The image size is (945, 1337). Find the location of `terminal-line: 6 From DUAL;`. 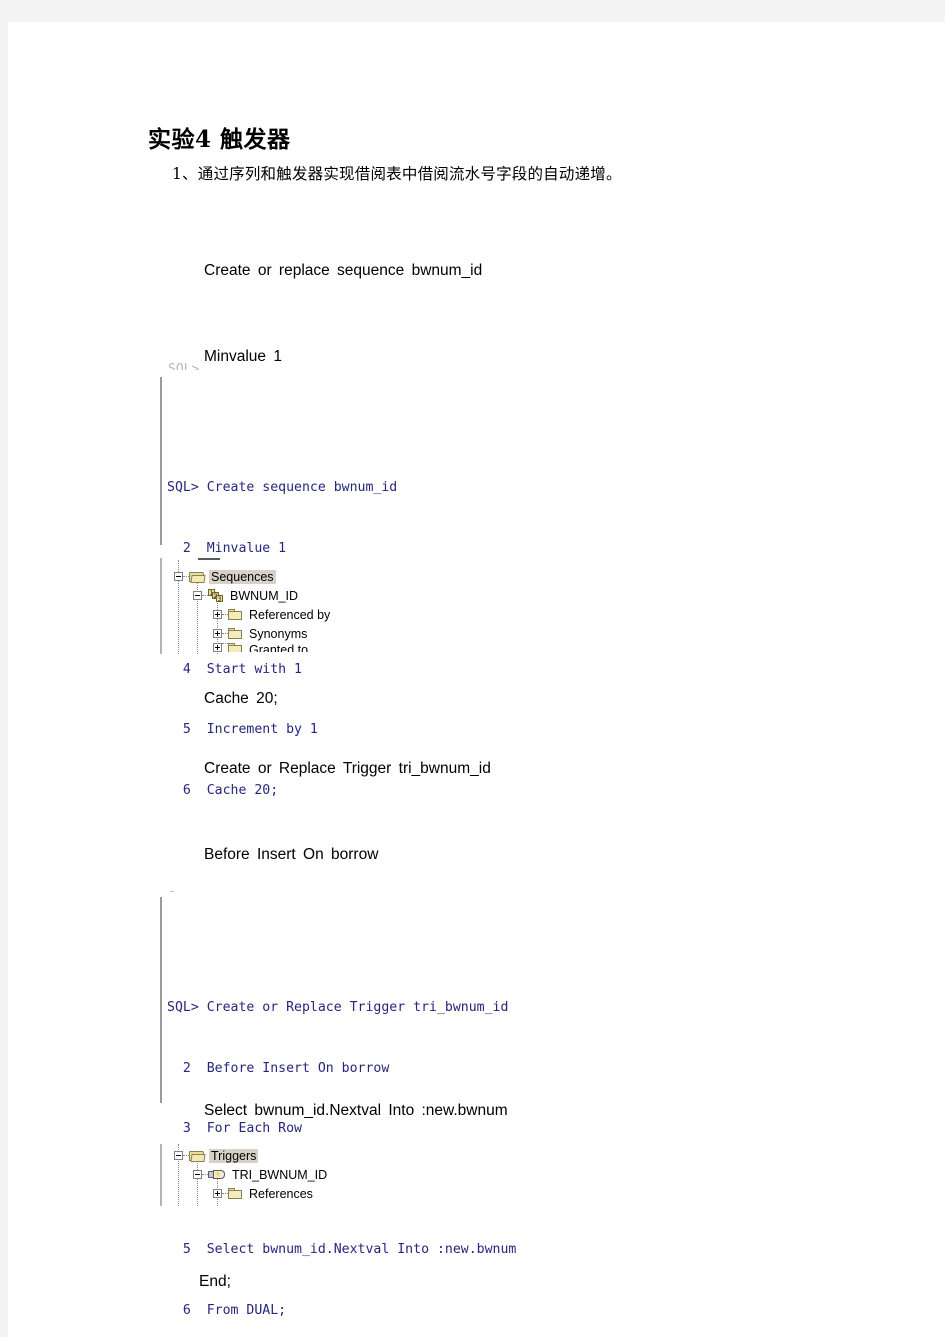

terminal-line: 6 From DUAL; is located at coordinates (227, 1311).